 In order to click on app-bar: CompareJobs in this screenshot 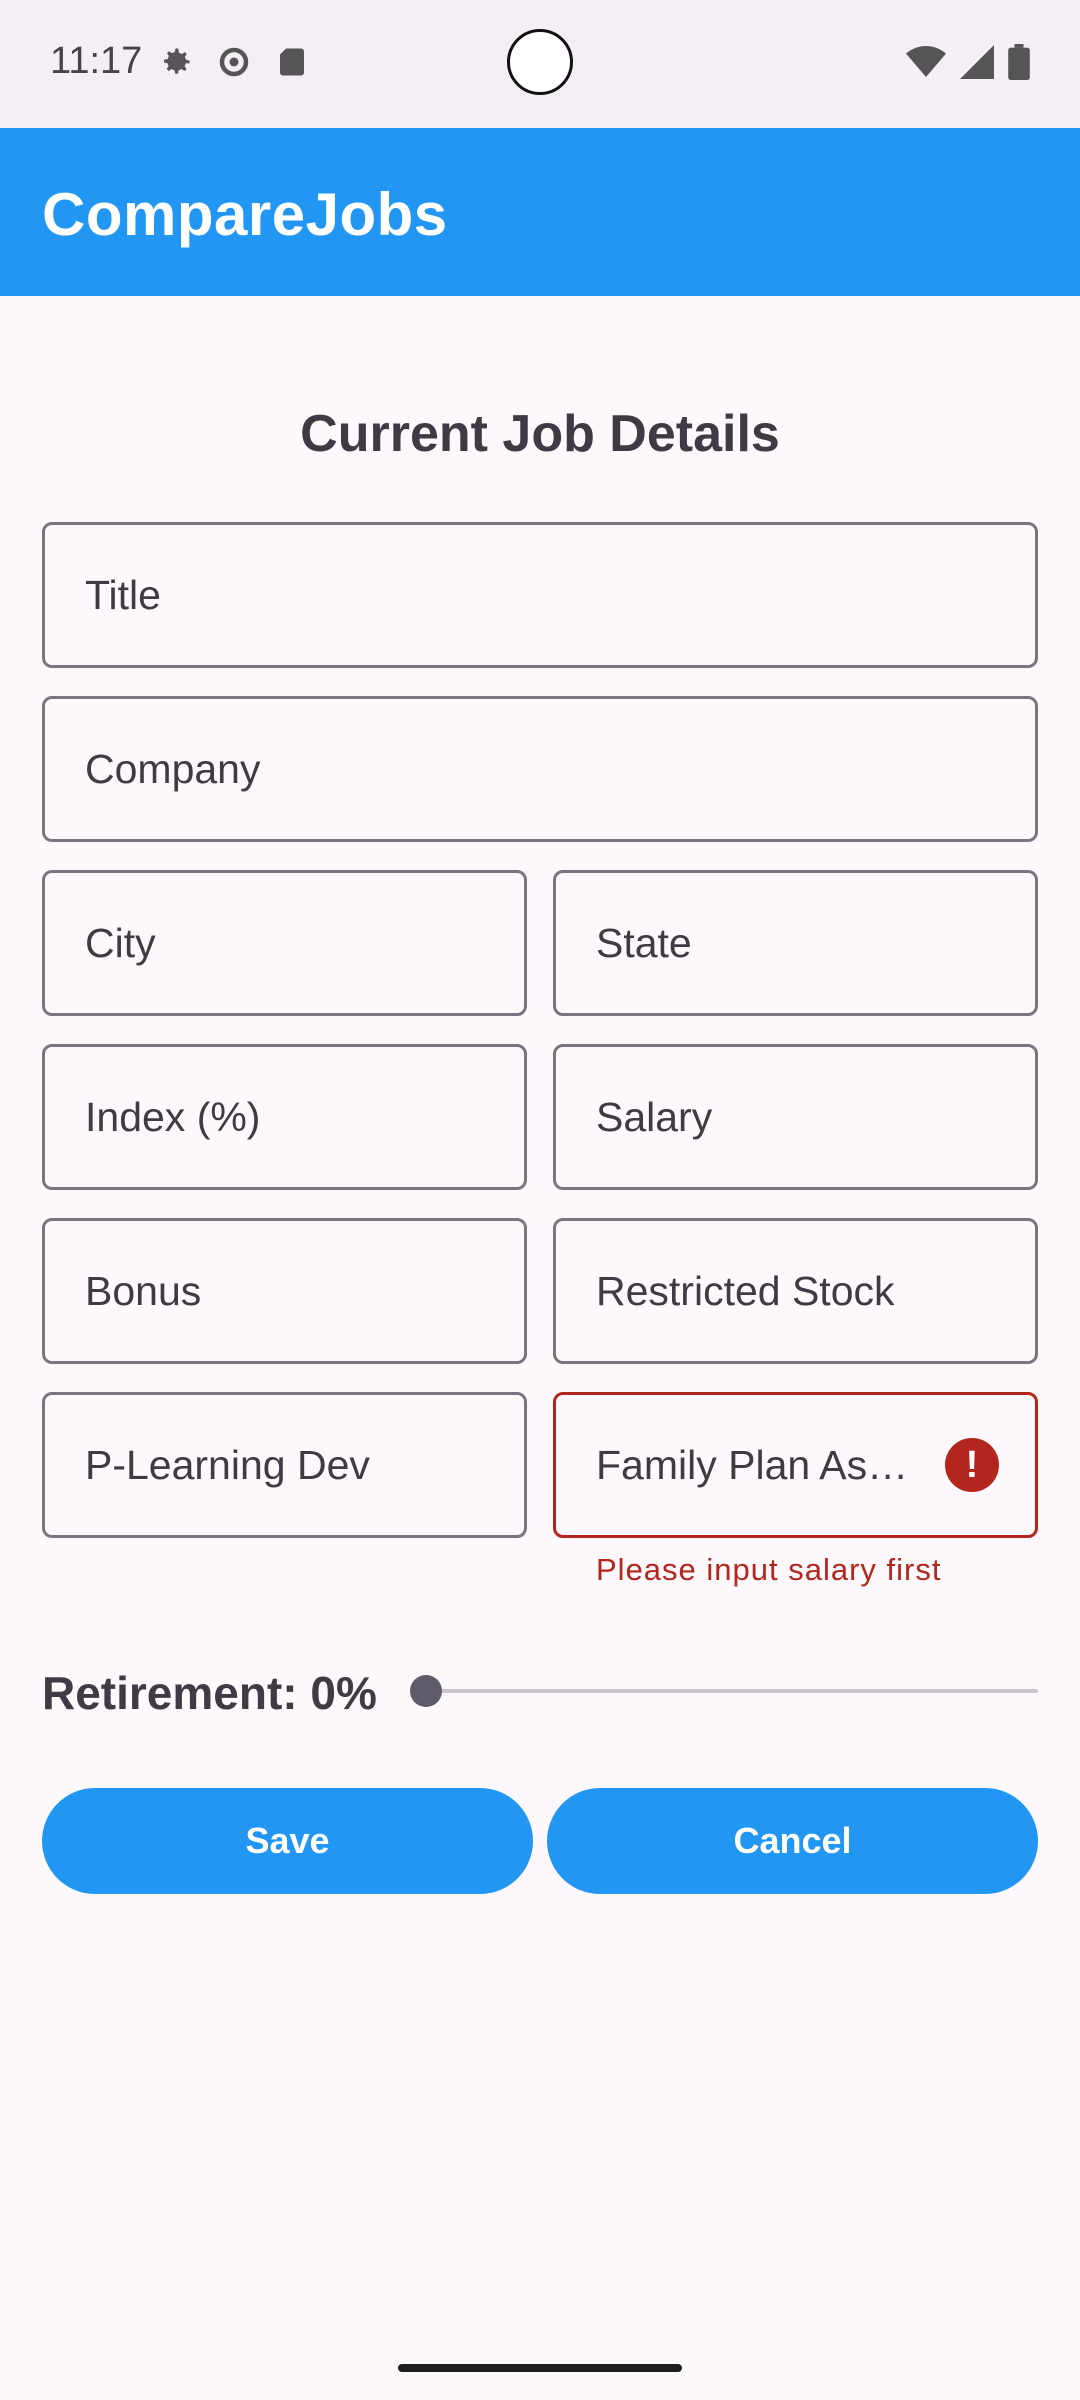, I will do `click(540, 212)`.